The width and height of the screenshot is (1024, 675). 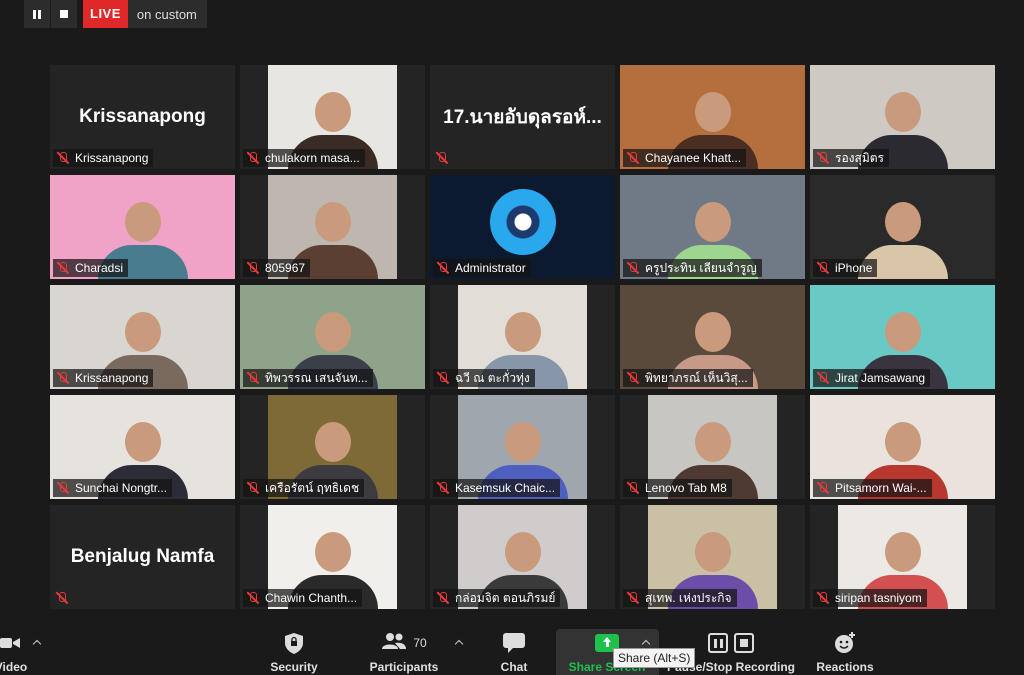 What do you see at coordinates (99, 268) in the screenshot?
I see `participant-name: Charadsi` at bounding box center [99, 268].